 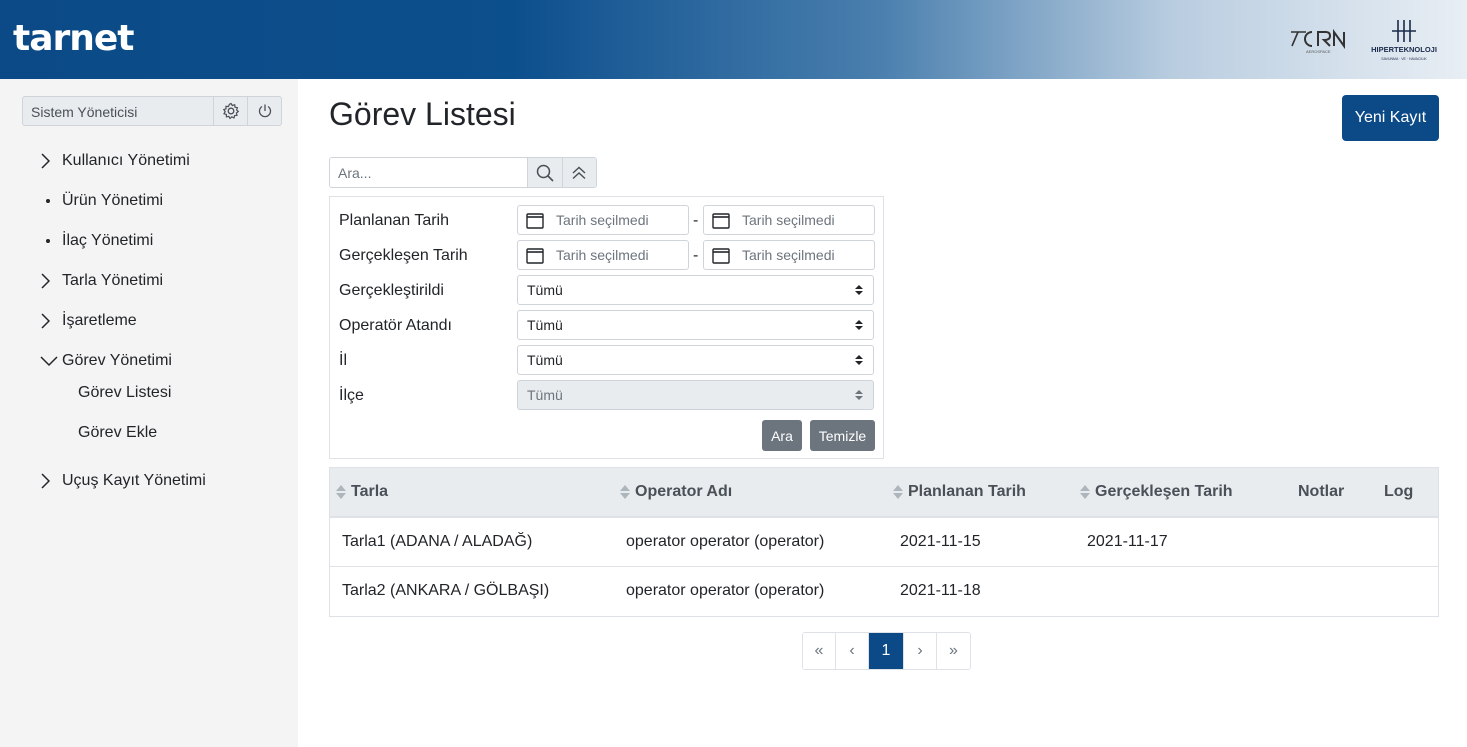 I want to click on page-current-button: 1, so click(x=886, y=651).